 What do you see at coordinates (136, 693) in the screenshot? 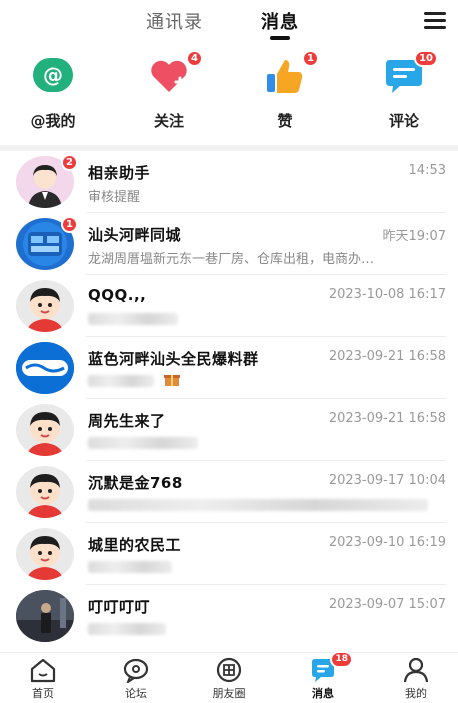
I see `nav-label: 论坛` at bounding box center [136, 693].